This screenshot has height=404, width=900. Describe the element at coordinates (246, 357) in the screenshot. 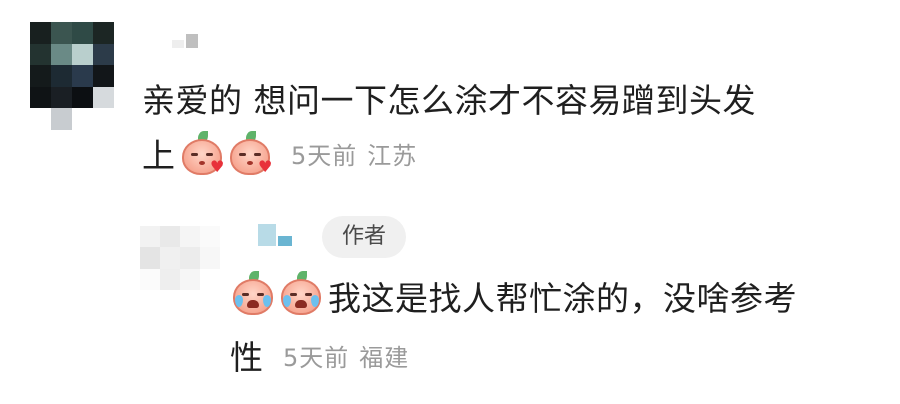

I see `reply-text-line2: 性` at that location.